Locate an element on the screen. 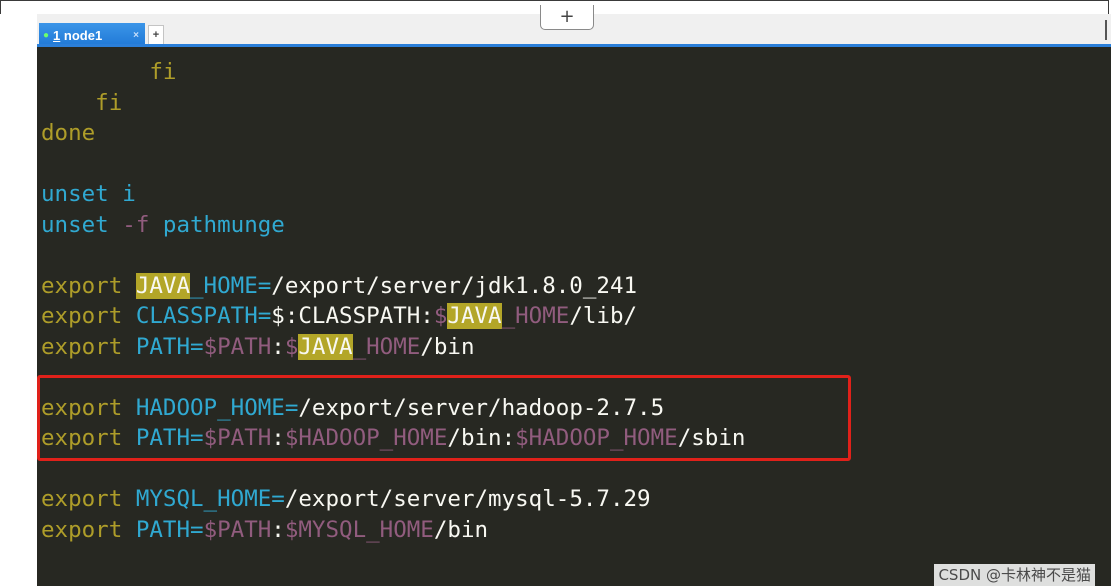 This screenshot has height=586, width=1111. annotation-highlight-box is located at coordinates (444, 418).